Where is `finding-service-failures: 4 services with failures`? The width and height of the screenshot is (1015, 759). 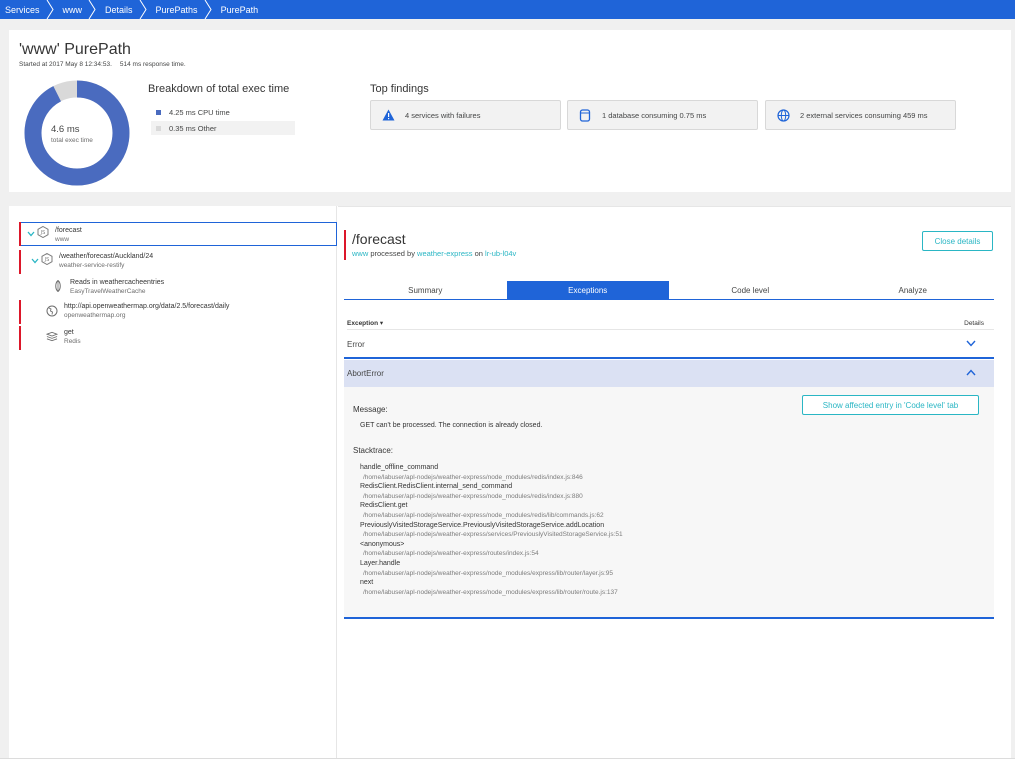 finding-service-failures: 4 services with failures is located at coordinates (465, 115).